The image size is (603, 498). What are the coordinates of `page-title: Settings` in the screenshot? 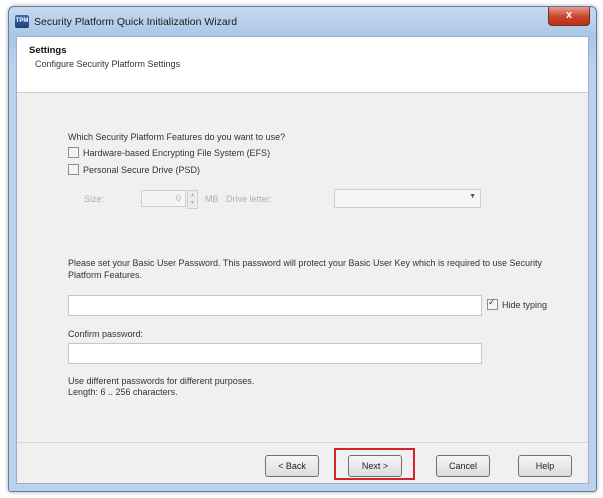 It's located at (48, 50).